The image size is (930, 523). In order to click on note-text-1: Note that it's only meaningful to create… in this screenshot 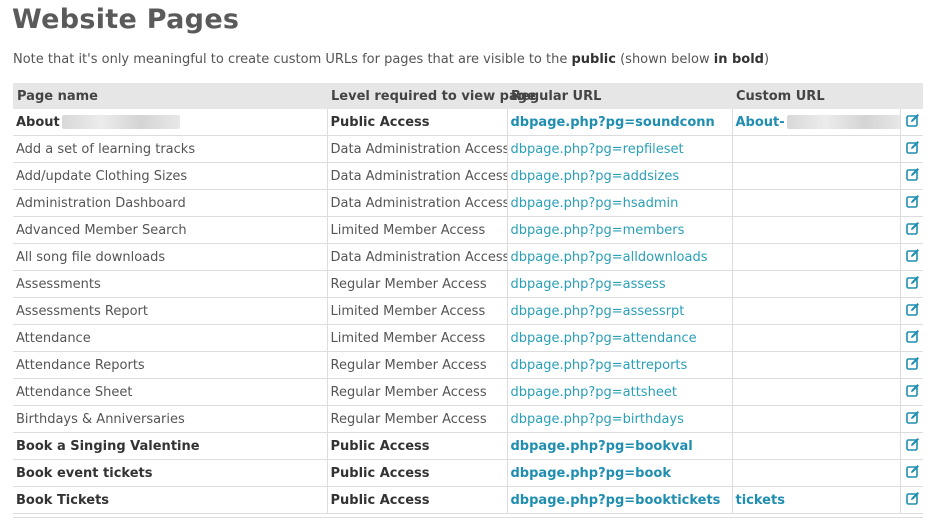, I will do `click(292, 59)`.